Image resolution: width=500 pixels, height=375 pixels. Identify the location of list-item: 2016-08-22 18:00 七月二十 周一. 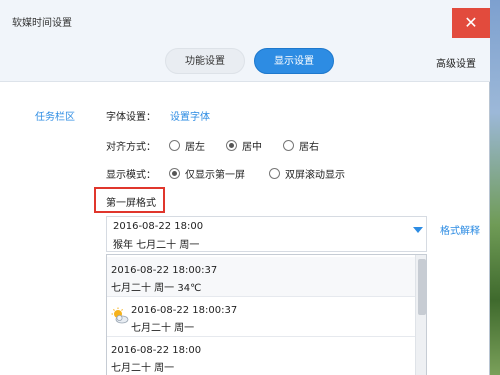
(261, 356).